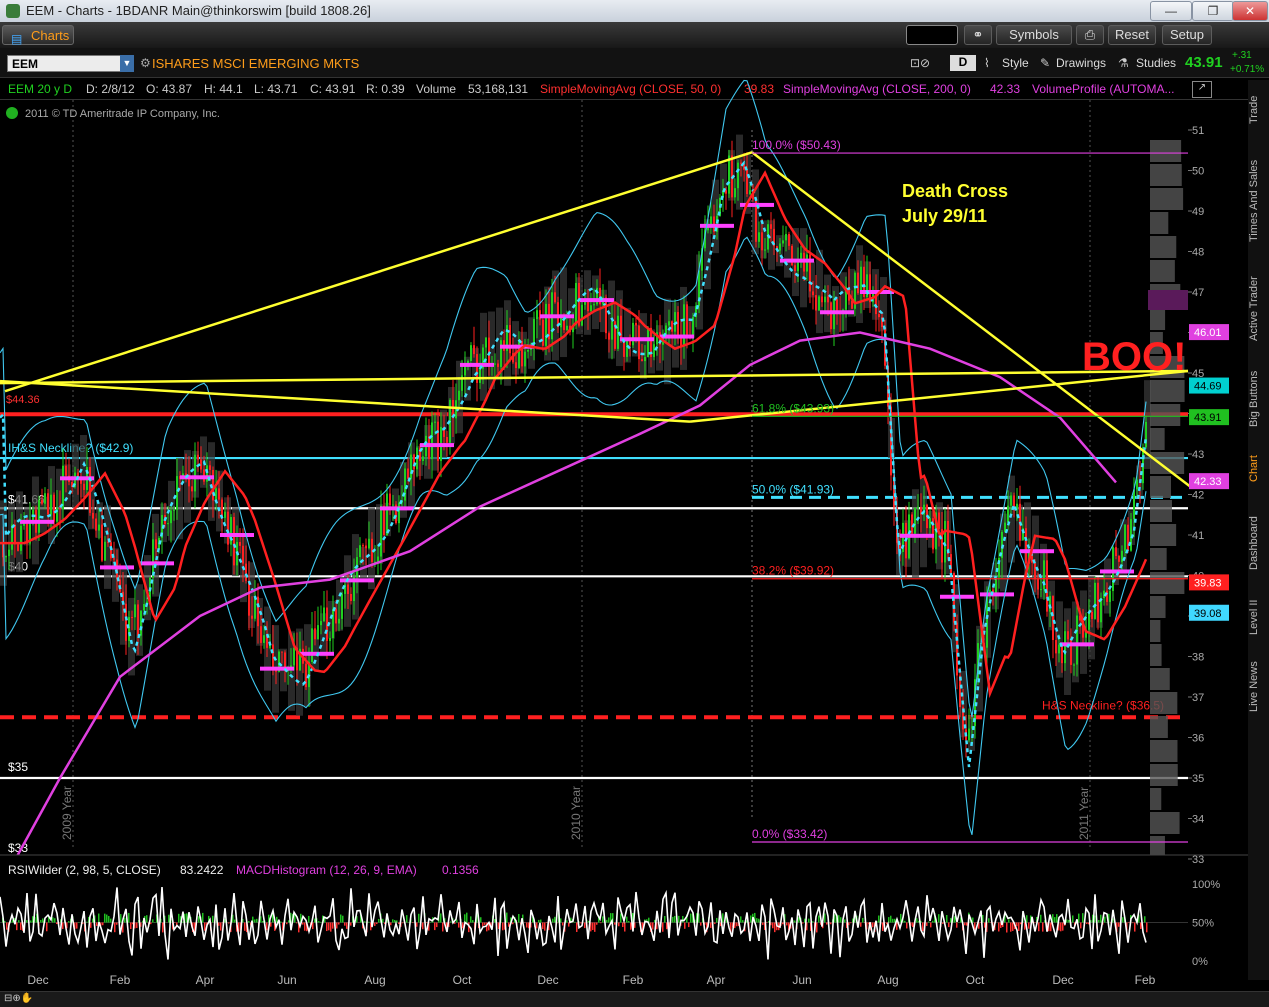 The height and width of the screenshot is (1007, 1269). Describe the element at coordinates (1258, 399) in the screenshot. I see `side-tab-big-buttons: Big Buttons` at that location.